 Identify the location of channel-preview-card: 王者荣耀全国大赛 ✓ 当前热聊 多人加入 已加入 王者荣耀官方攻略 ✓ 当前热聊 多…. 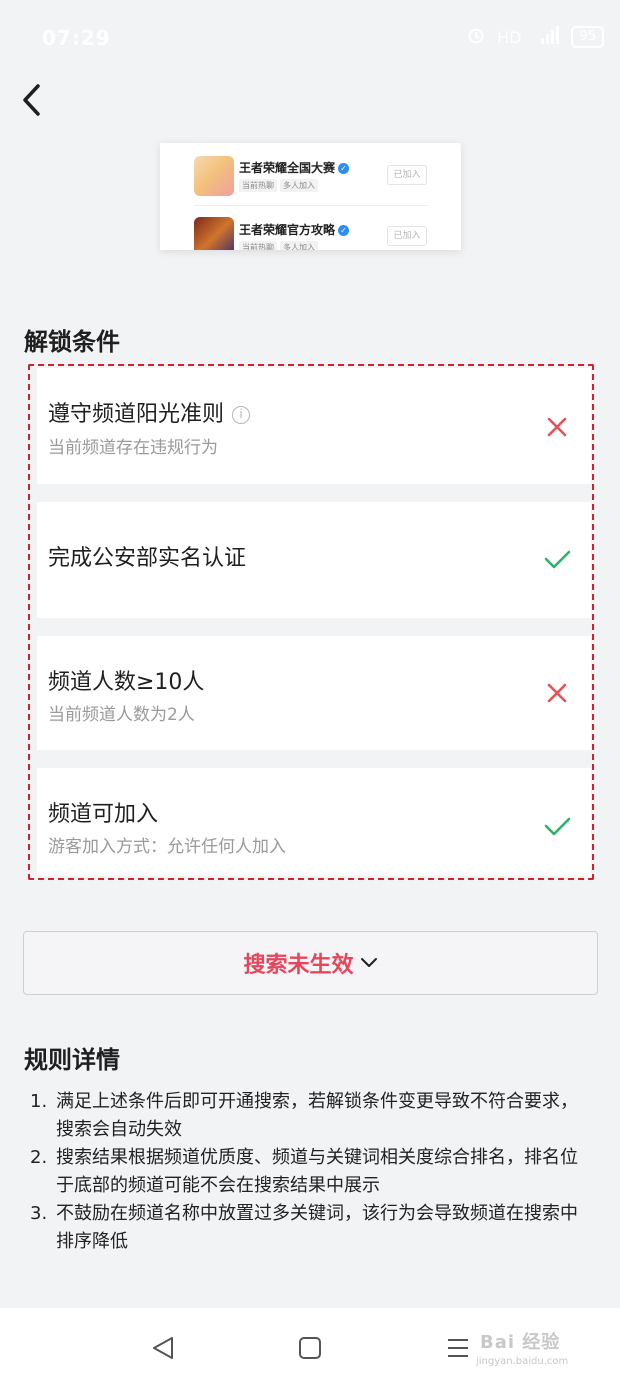
(310, 196).